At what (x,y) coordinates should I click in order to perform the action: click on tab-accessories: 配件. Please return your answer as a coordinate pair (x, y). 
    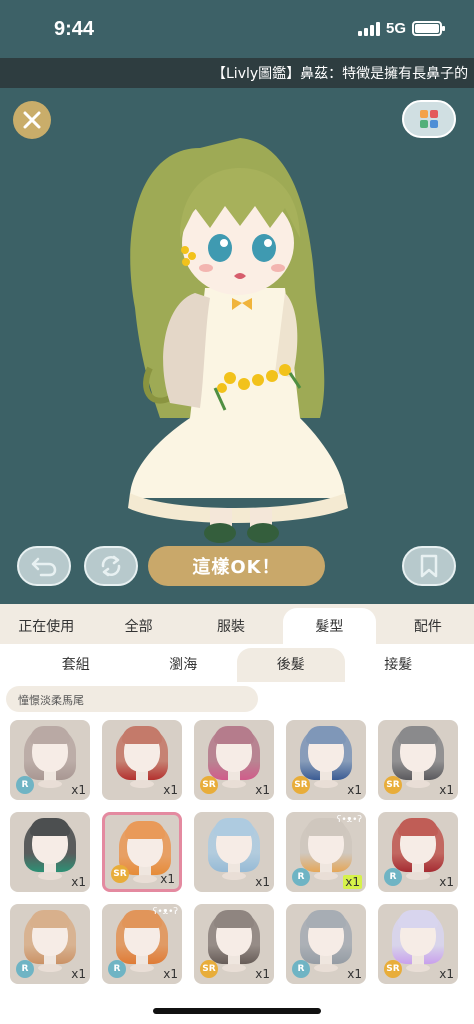
    Looking at the image, I should click on (428, 624).